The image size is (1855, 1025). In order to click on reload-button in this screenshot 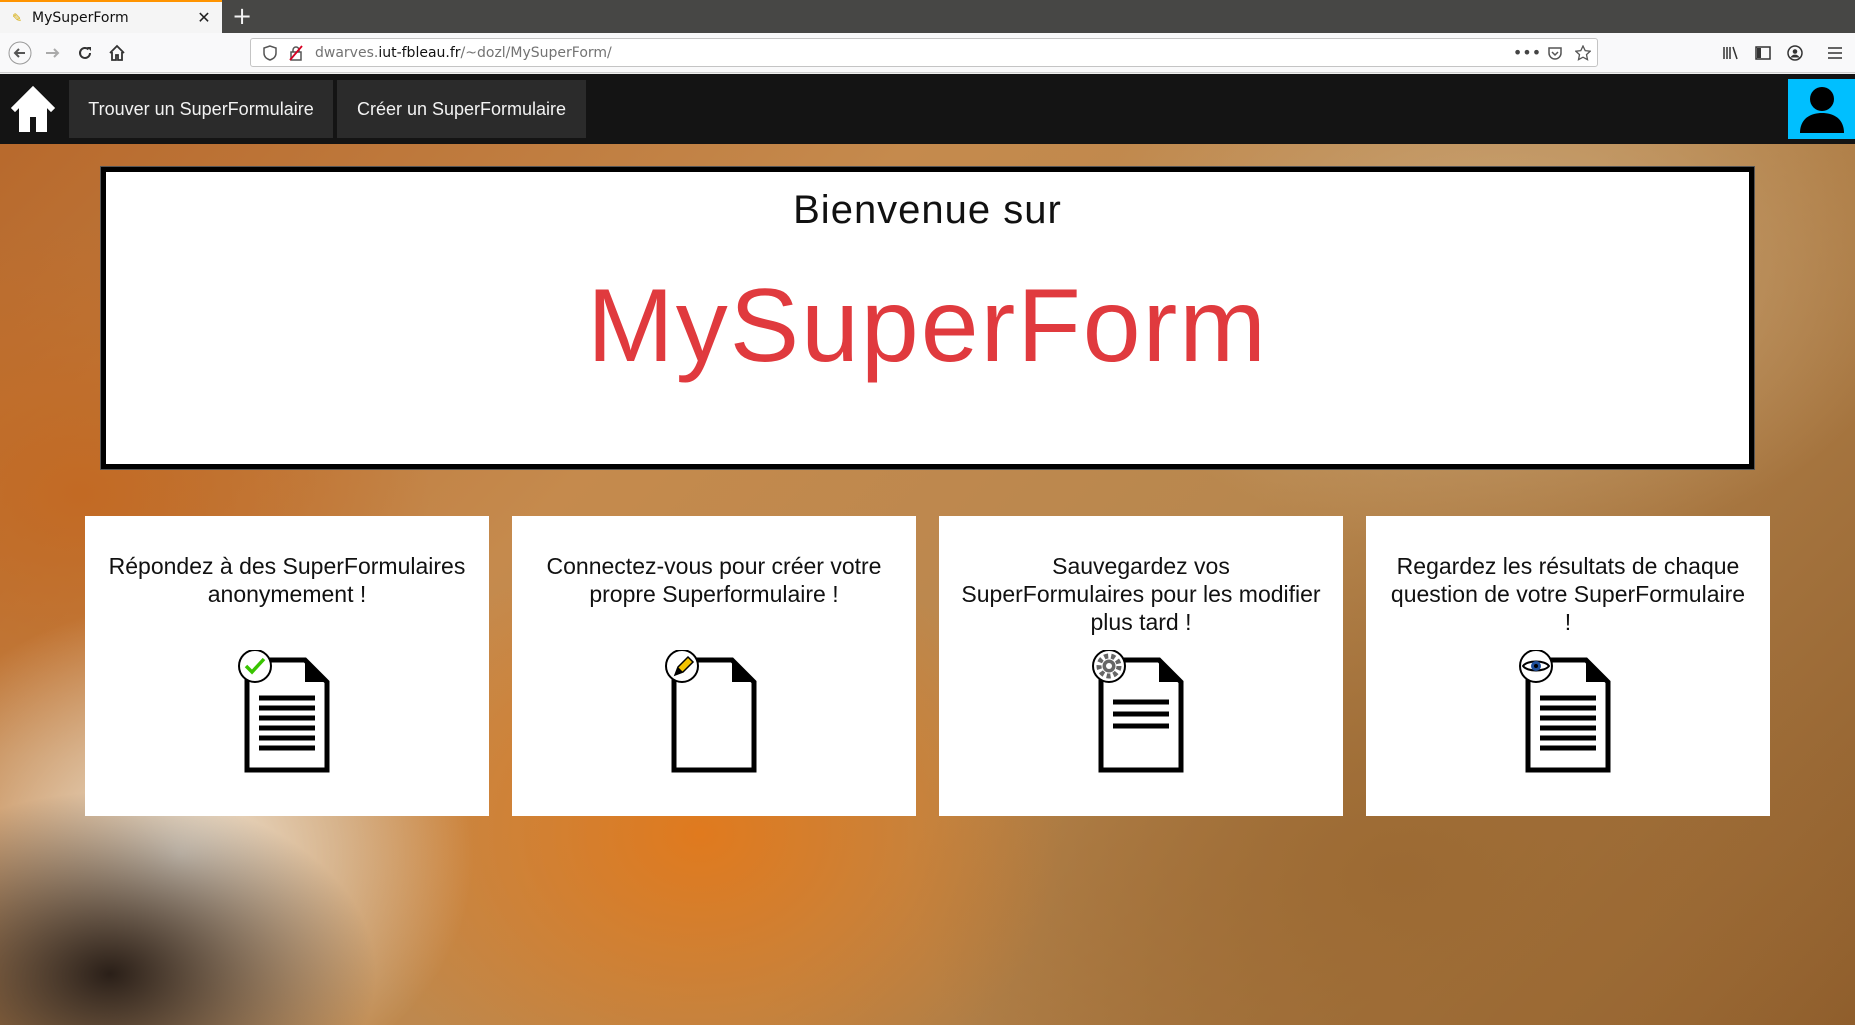, I will do `click(85, 53)`.